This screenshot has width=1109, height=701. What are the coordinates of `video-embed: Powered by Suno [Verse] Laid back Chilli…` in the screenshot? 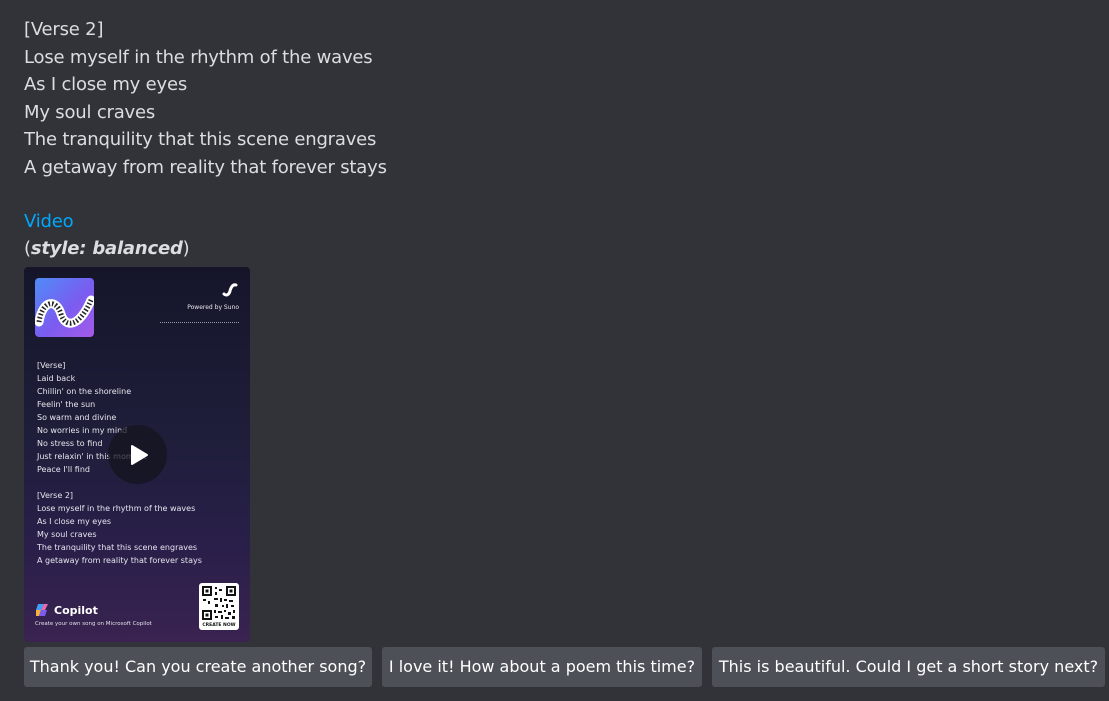 It's located at (137, 454).